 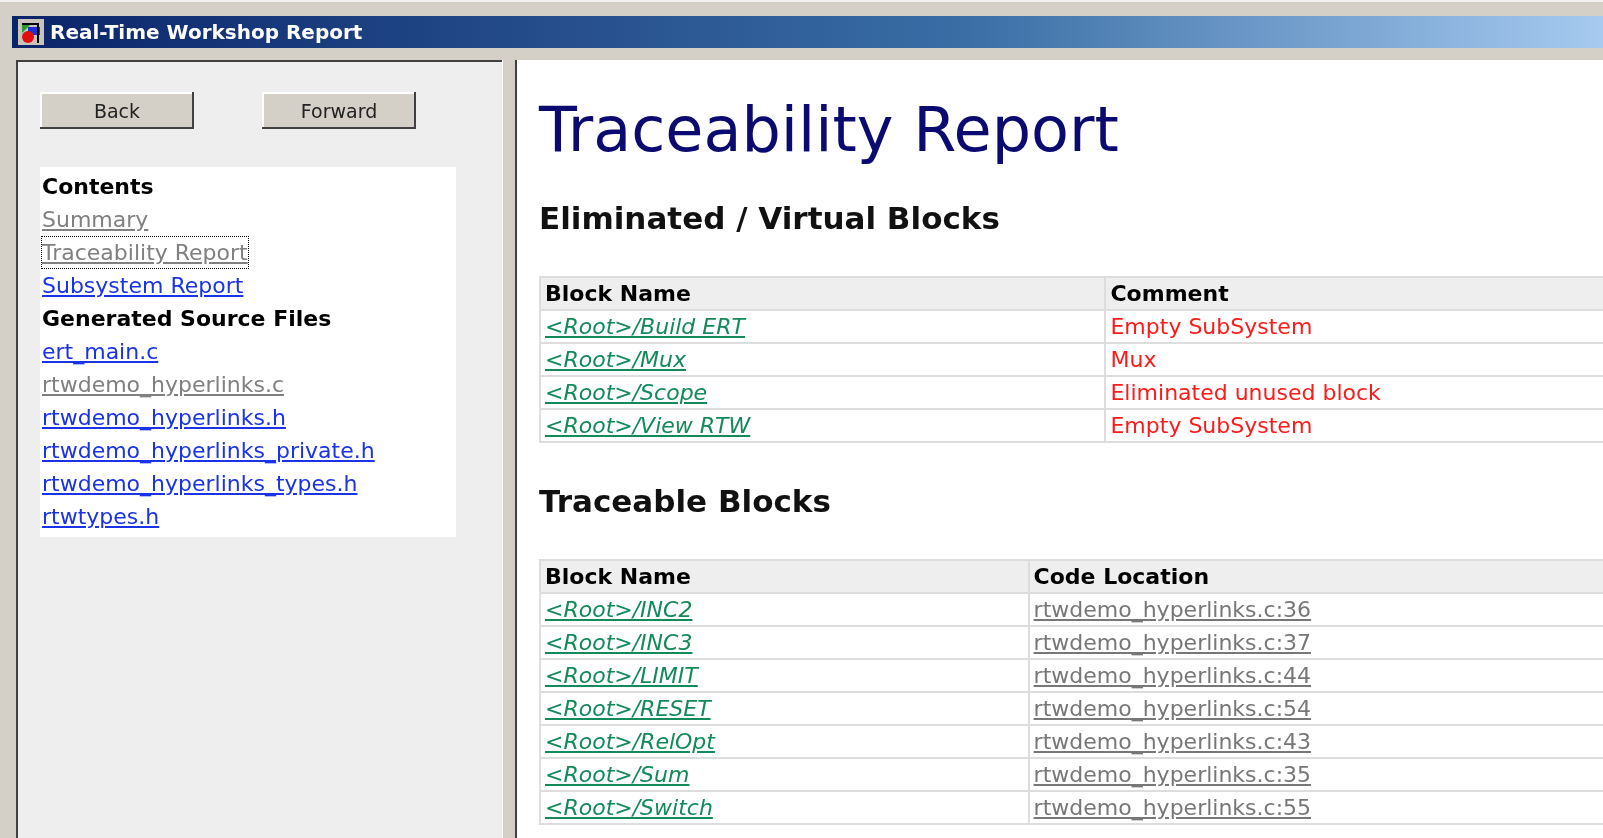 I want to click on contents-link: rtwdemo_hyperlinks.h, so click(x=164, y=417).